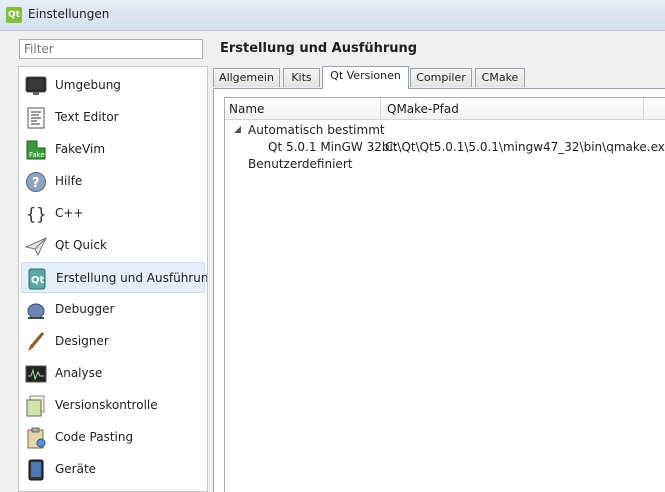 This screenshot has width=665, height=492. Describe the element at coordinates (81, 245) in the screenshot. I see `category-label: Qt Quick` at that location.